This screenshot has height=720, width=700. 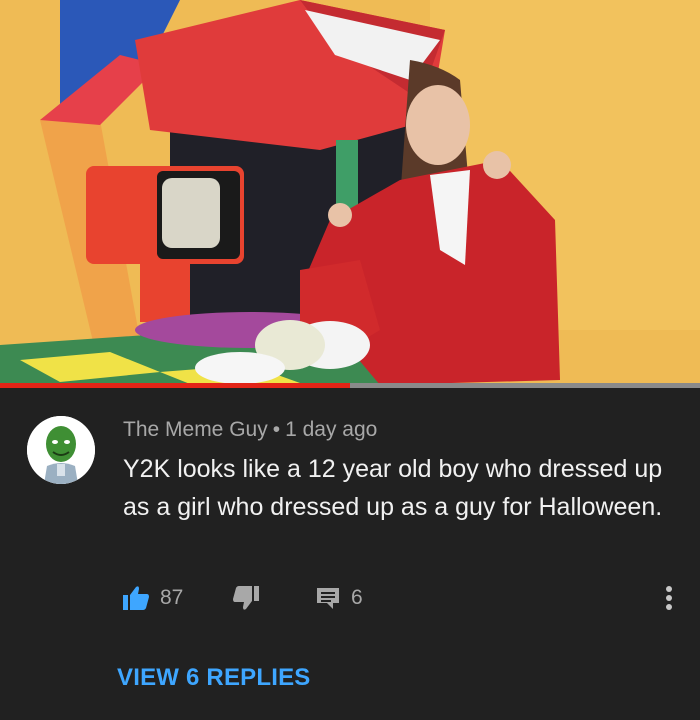 I want to click on like-count: 87, so click(x=172, y=597).